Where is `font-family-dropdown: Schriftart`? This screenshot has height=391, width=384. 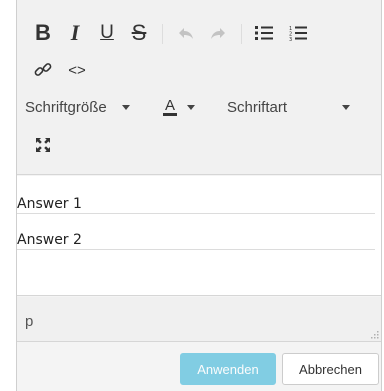 font-family-dropdown: Schriftart is located at coordinates (302, 107).